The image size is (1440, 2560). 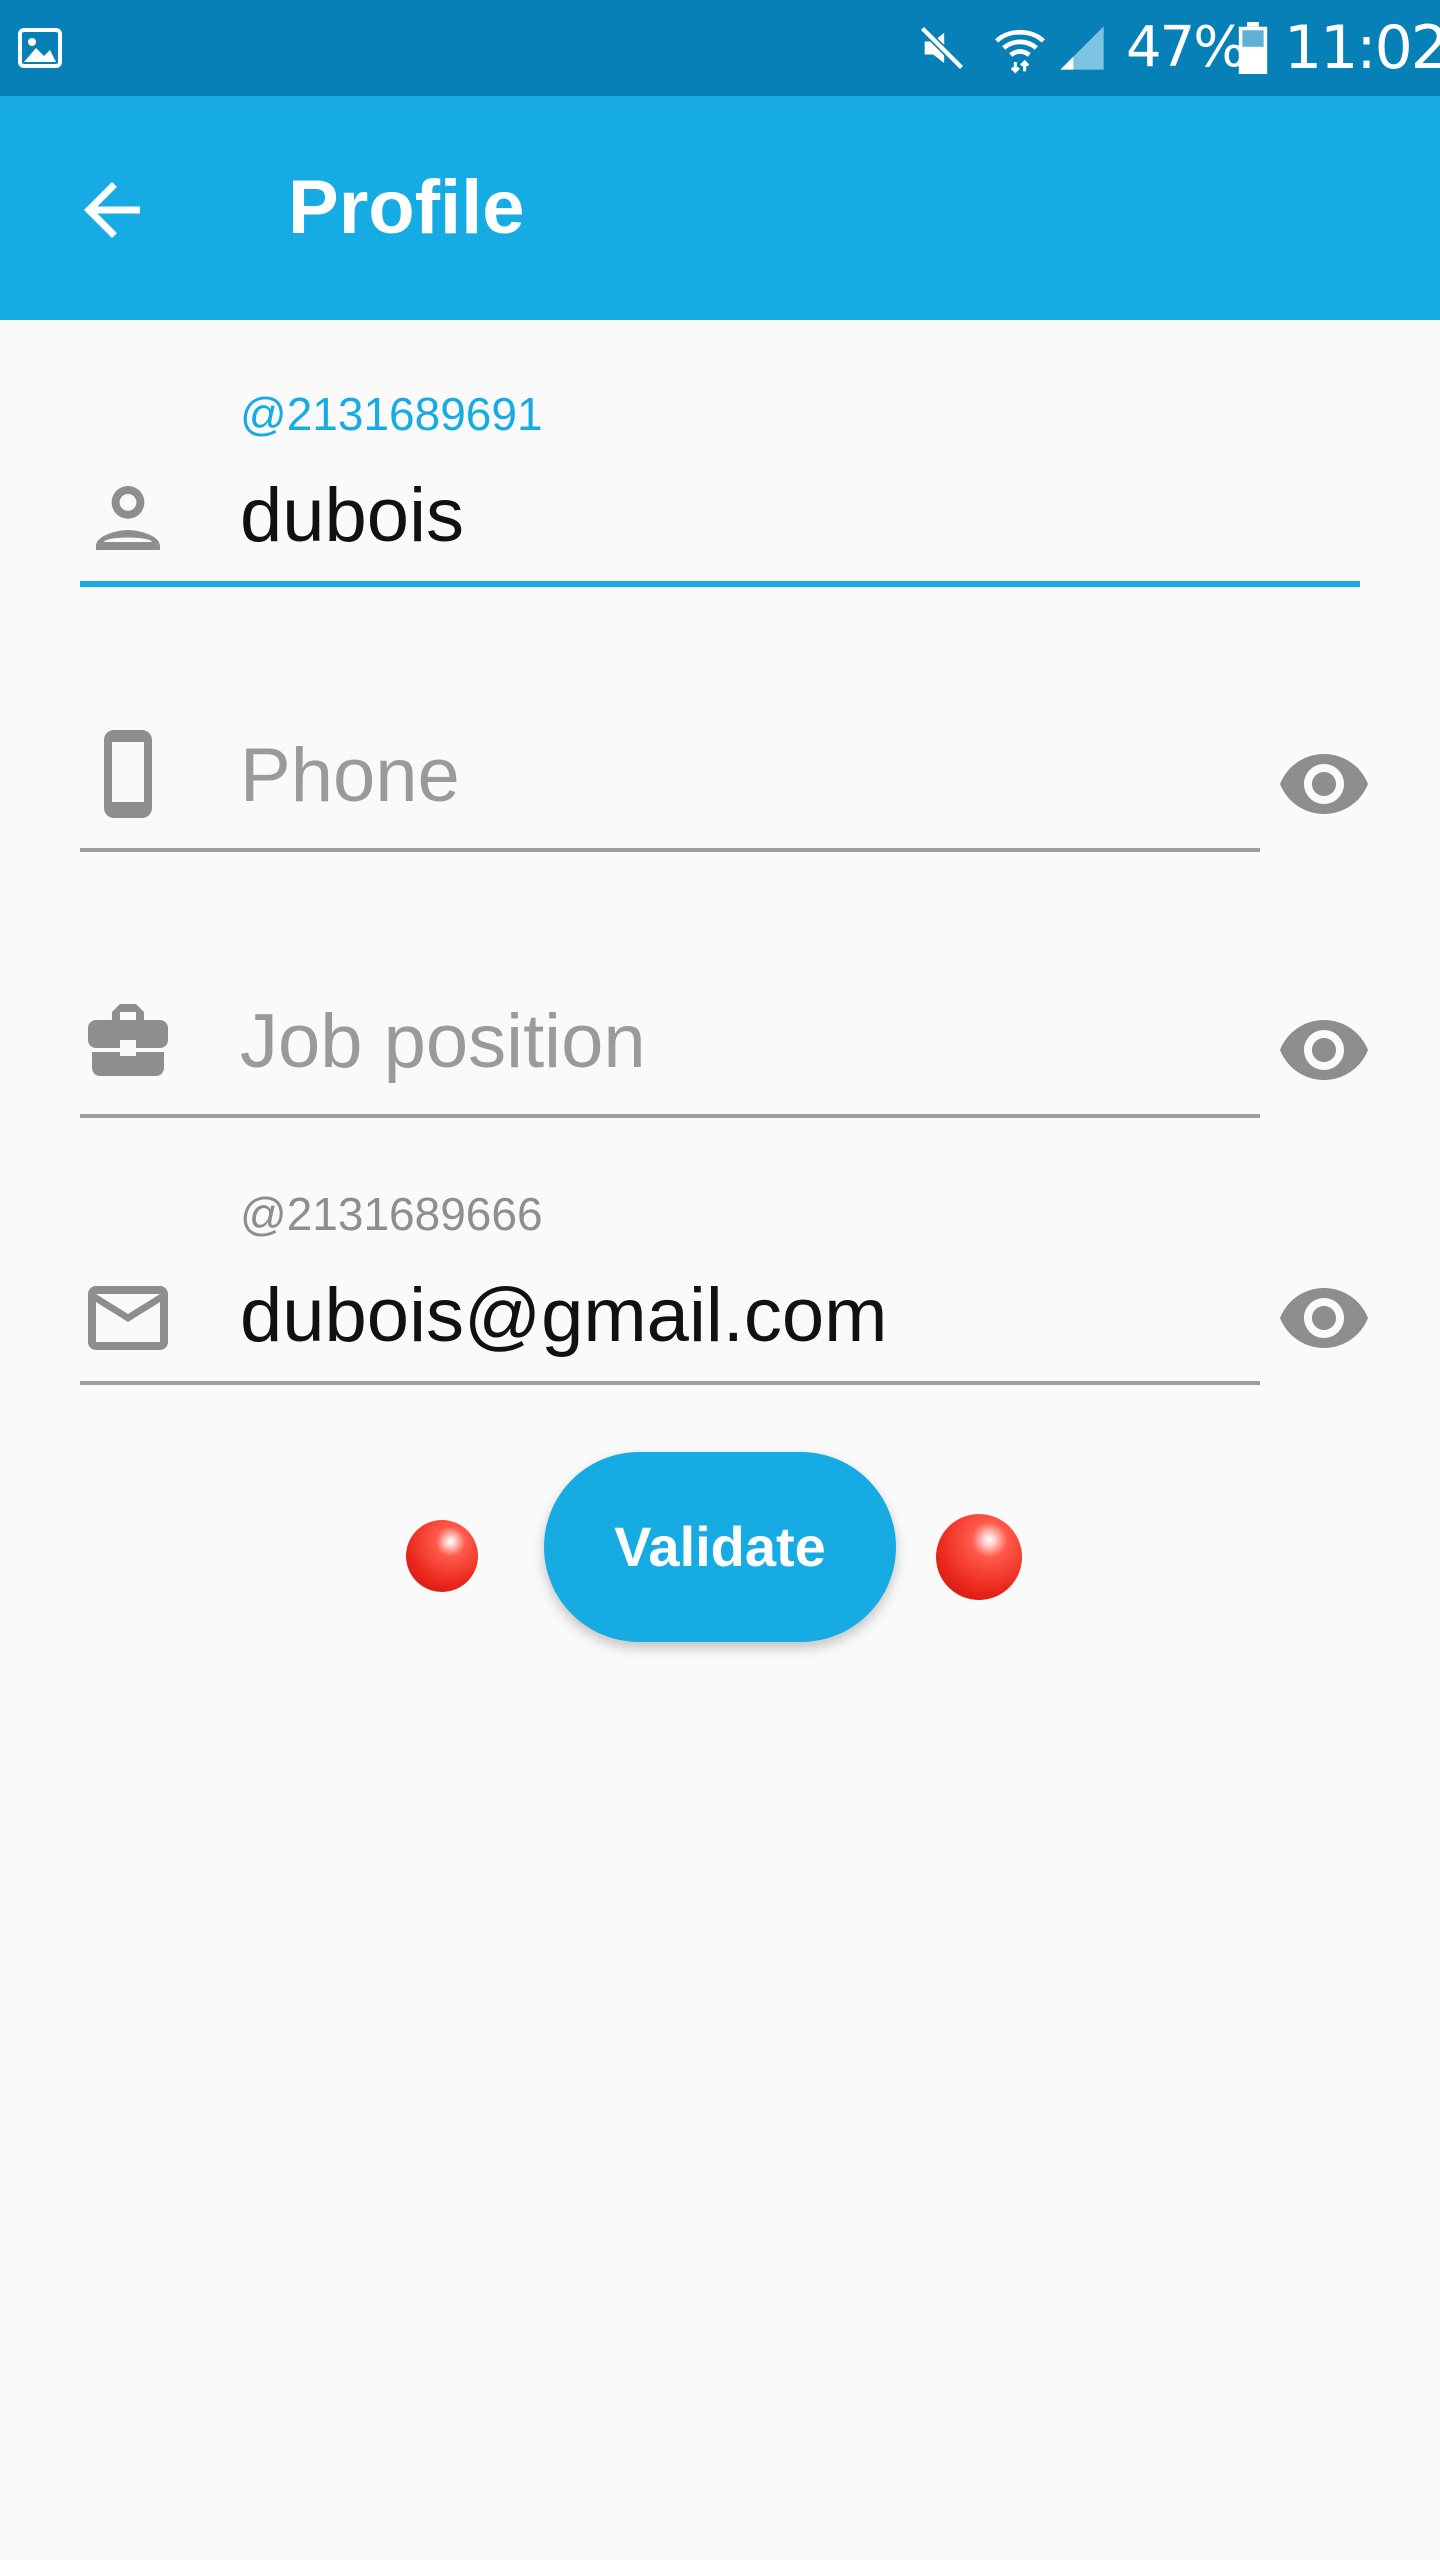 What do you see at coordinates (128, 1040) in the screenshot?
I see `briefcase-icon` at bounding box center [128, 1040].